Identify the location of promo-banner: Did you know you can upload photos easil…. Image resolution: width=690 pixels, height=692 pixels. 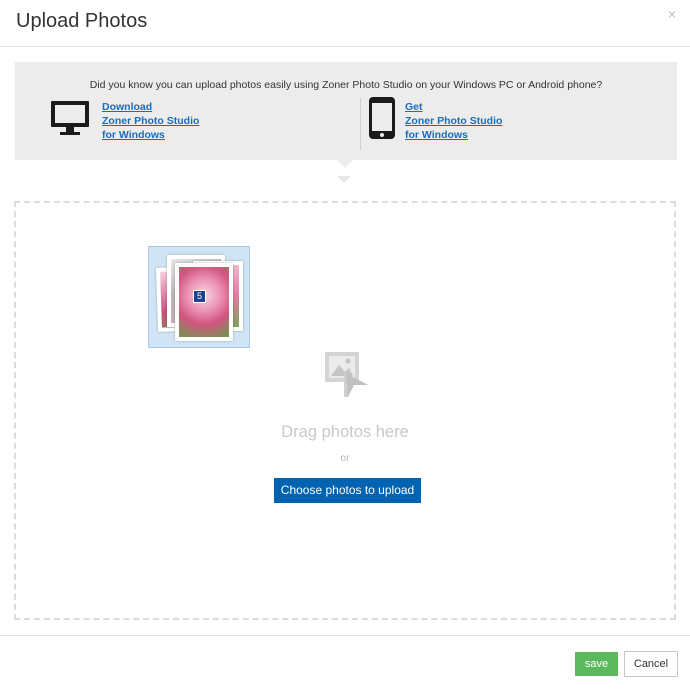
(346, 111).